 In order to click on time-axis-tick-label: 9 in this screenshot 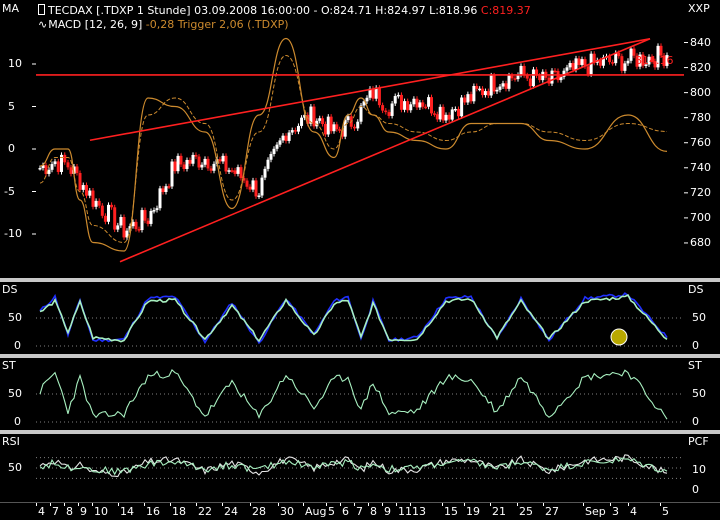, I will do `click(83, 511)`.